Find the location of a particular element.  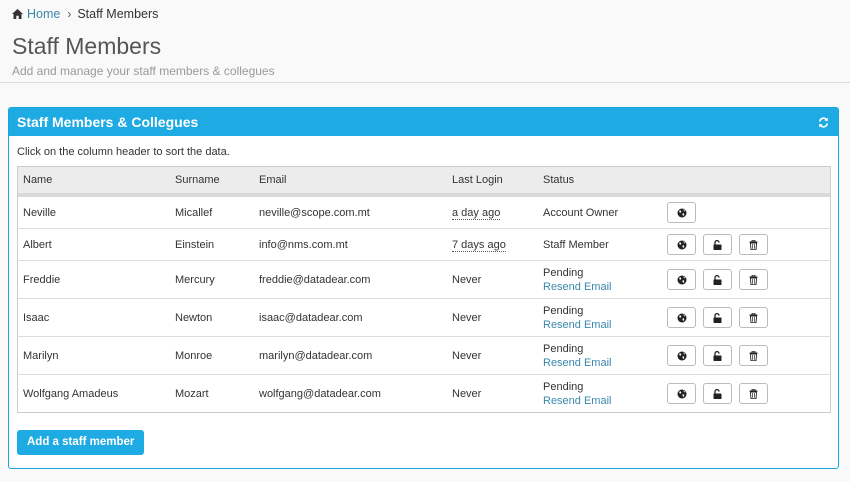

table-header-row: Name Surname Email Last Login Status is located at coordinates (424, 182).